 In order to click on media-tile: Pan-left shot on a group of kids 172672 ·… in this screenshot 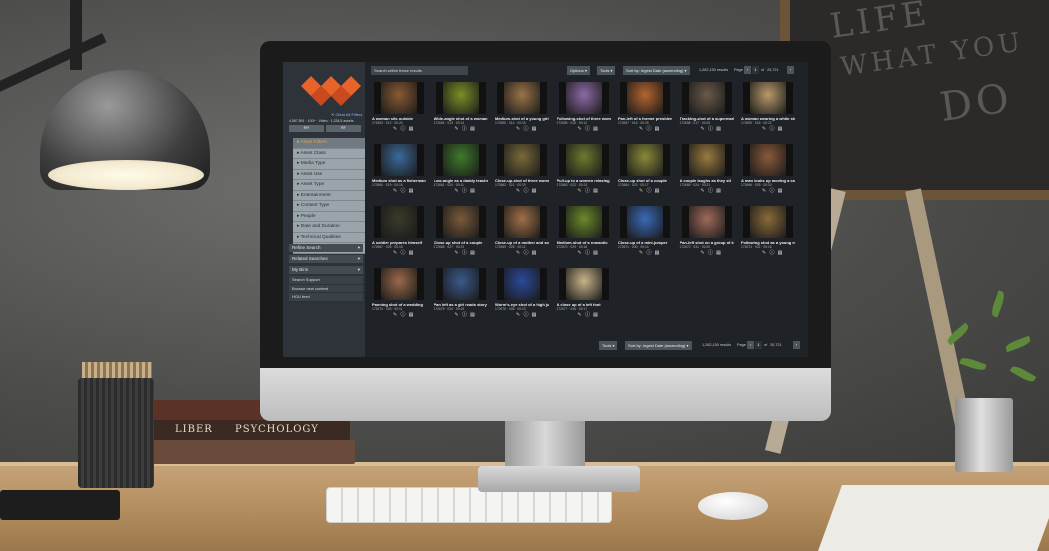, I will do `click(707, 232)`.